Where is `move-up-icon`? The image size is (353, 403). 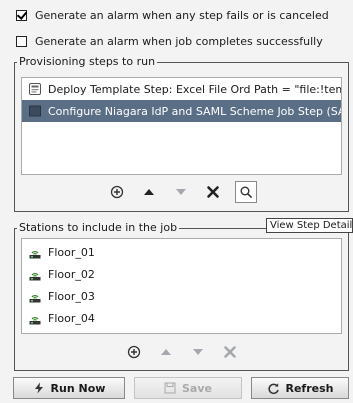 move-up-icon is located at coordinates (149, 192).